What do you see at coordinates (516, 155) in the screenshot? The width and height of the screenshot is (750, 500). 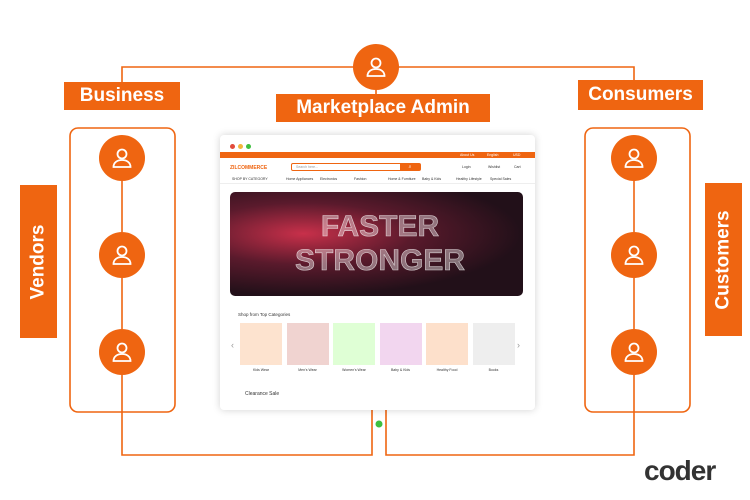 I see `currency-select: USD` at bounding box center [516, 155].